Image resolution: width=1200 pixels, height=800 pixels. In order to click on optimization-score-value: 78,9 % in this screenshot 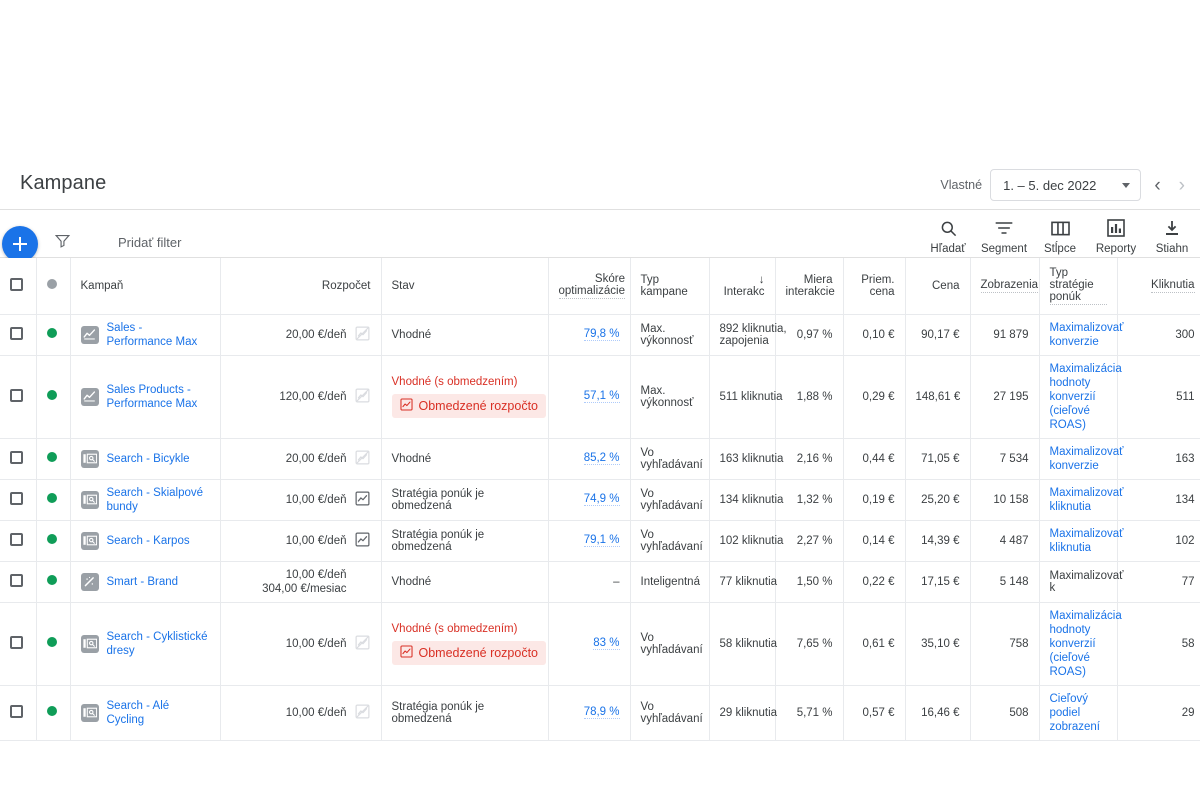, I will do `click(601, 712)`.